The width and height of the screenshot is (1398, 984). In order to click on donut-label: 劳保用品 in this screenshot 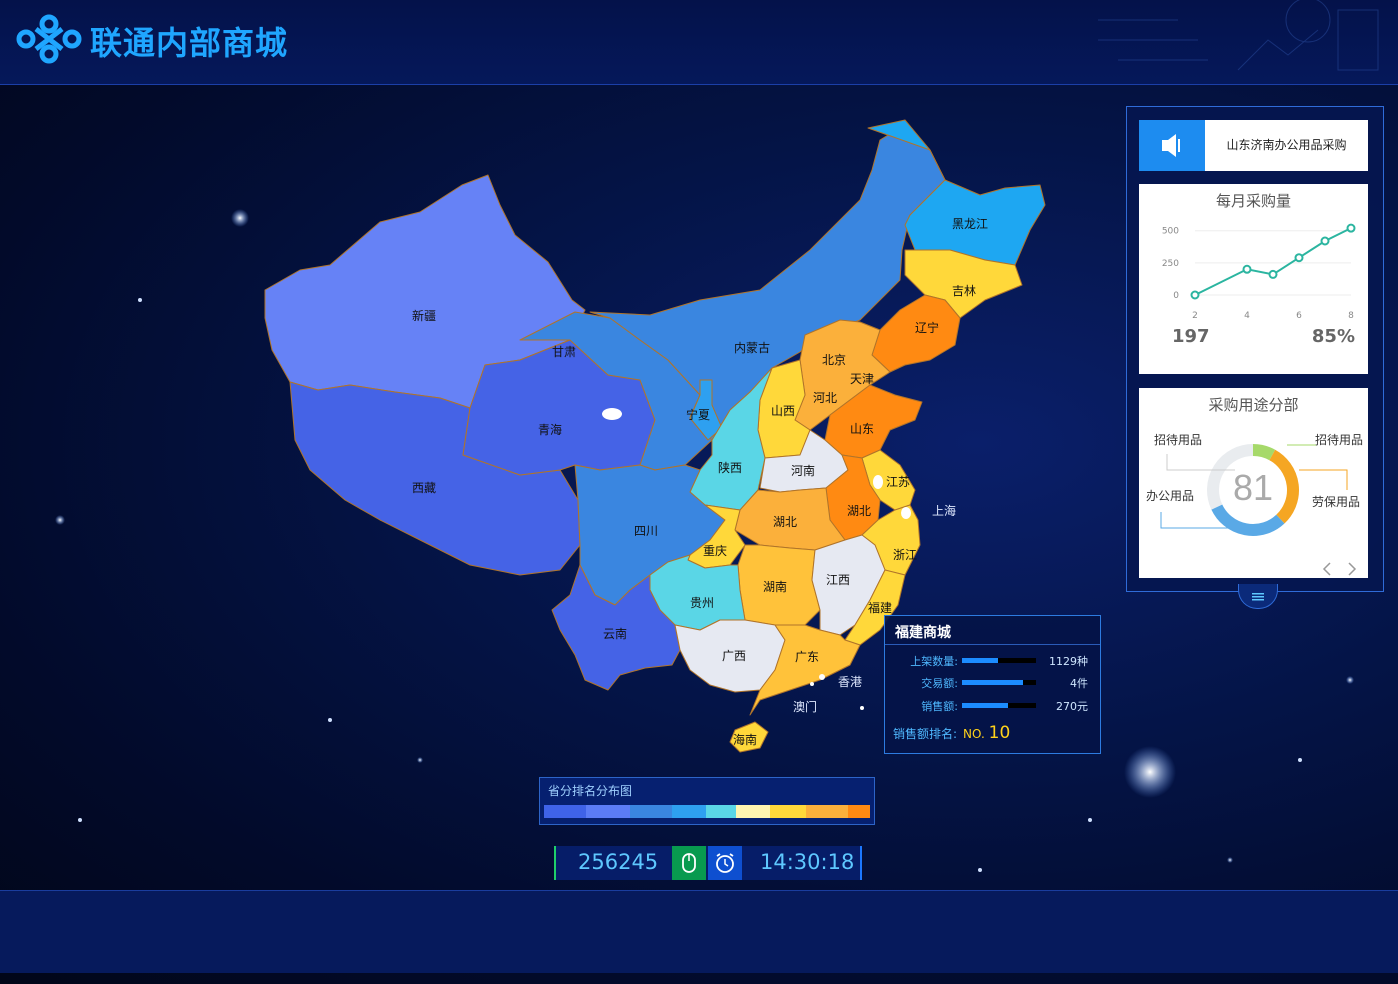, I will do `click(1336, 502)`.